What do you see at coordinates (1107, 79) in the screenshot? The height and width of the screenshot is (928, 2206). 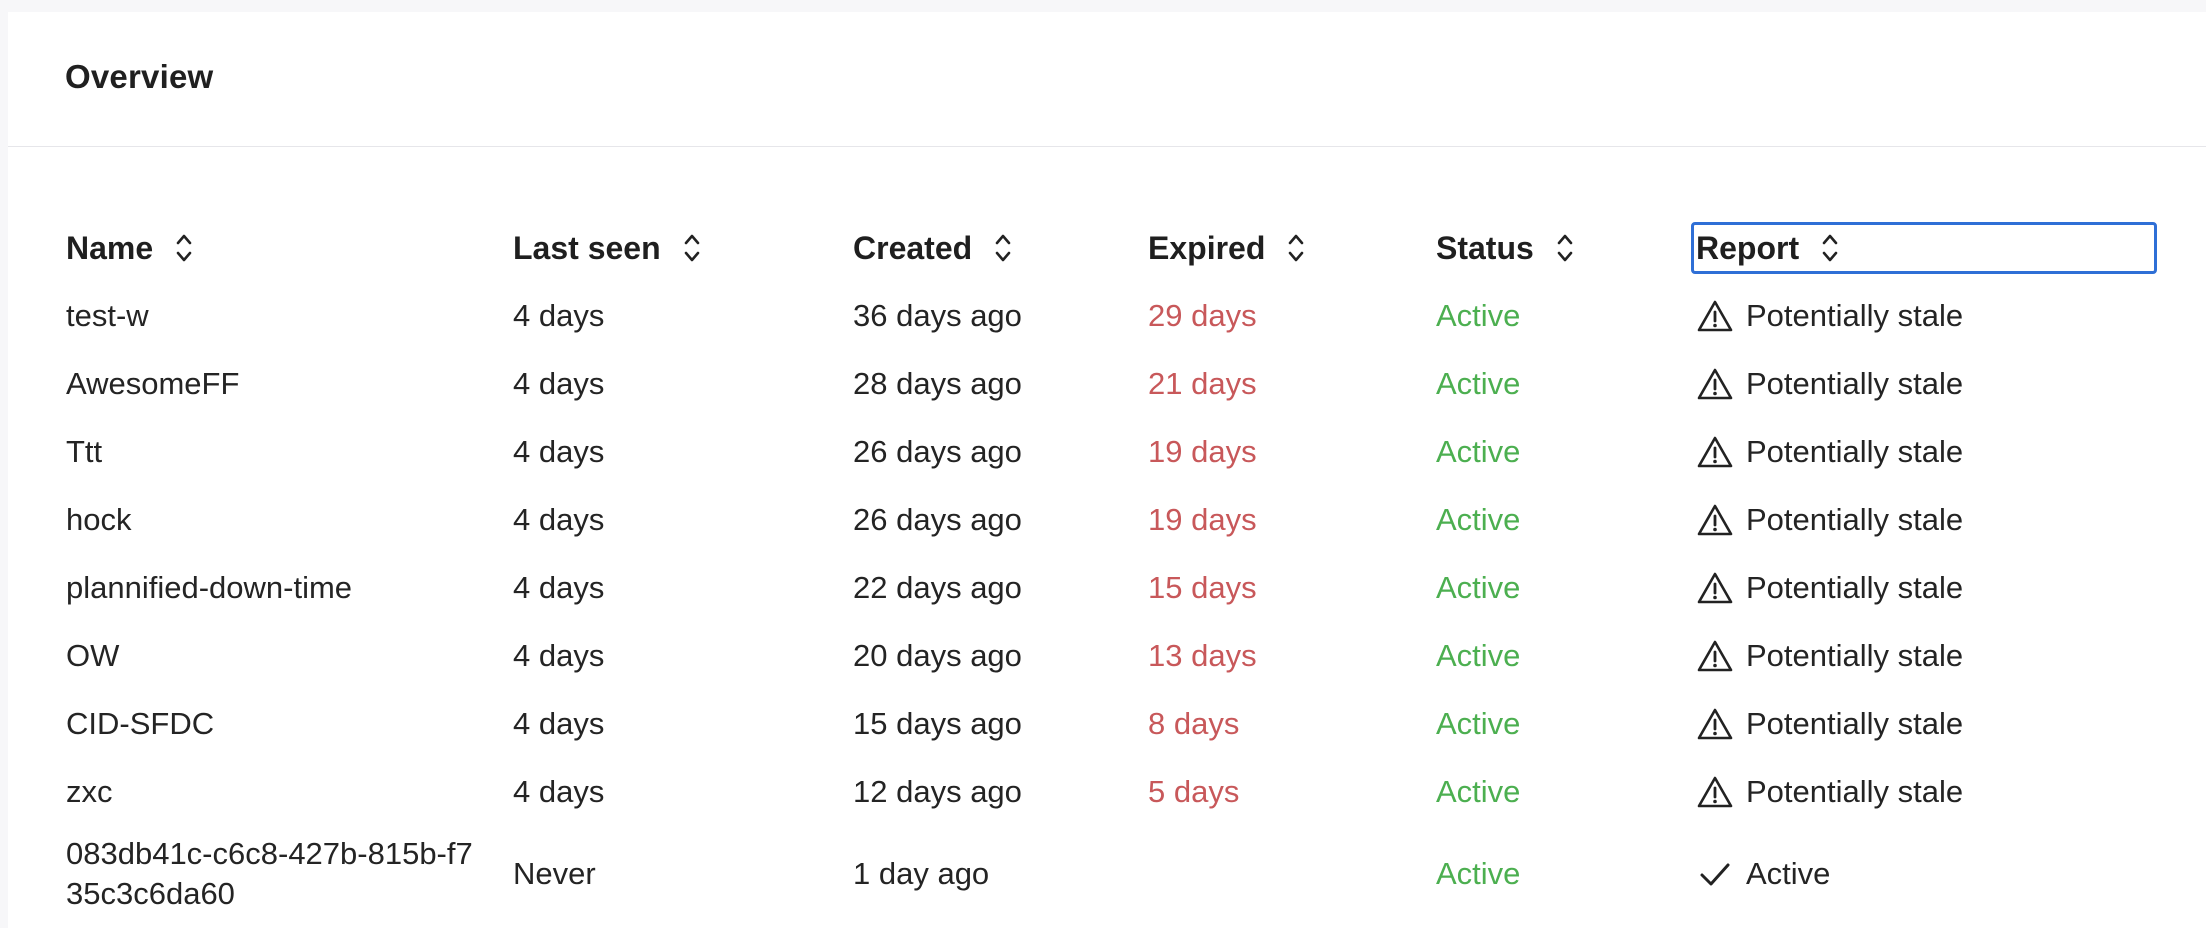 I see `panel-header: Overview` at bounding box center [1107, 79].